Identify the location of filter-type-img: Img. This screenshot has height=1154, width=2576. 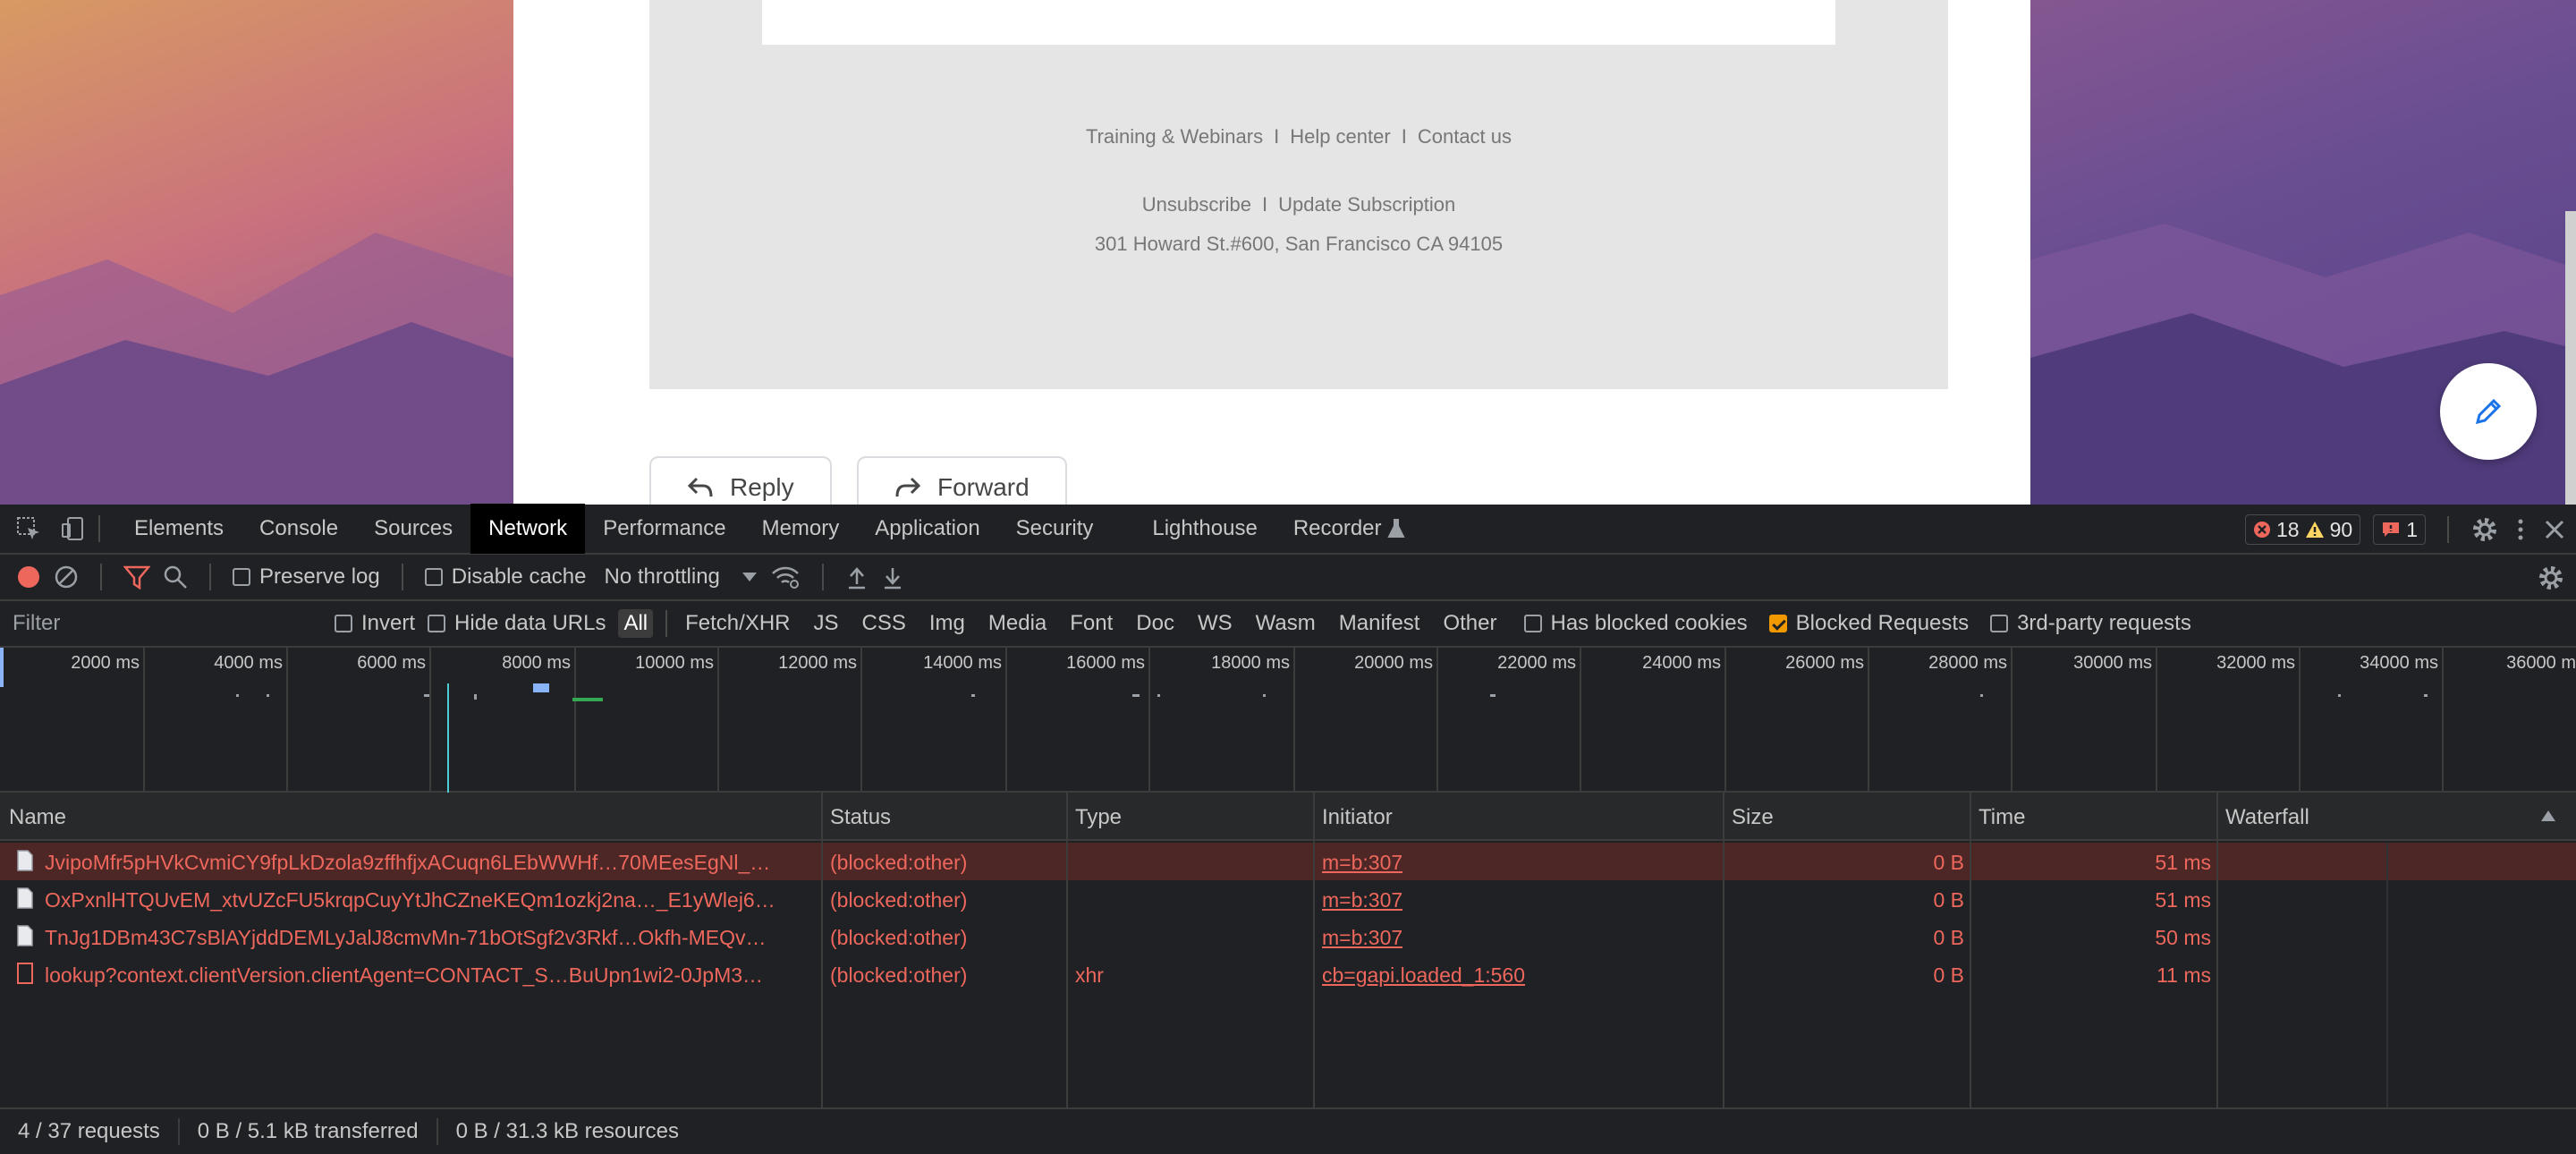
(947, 623).